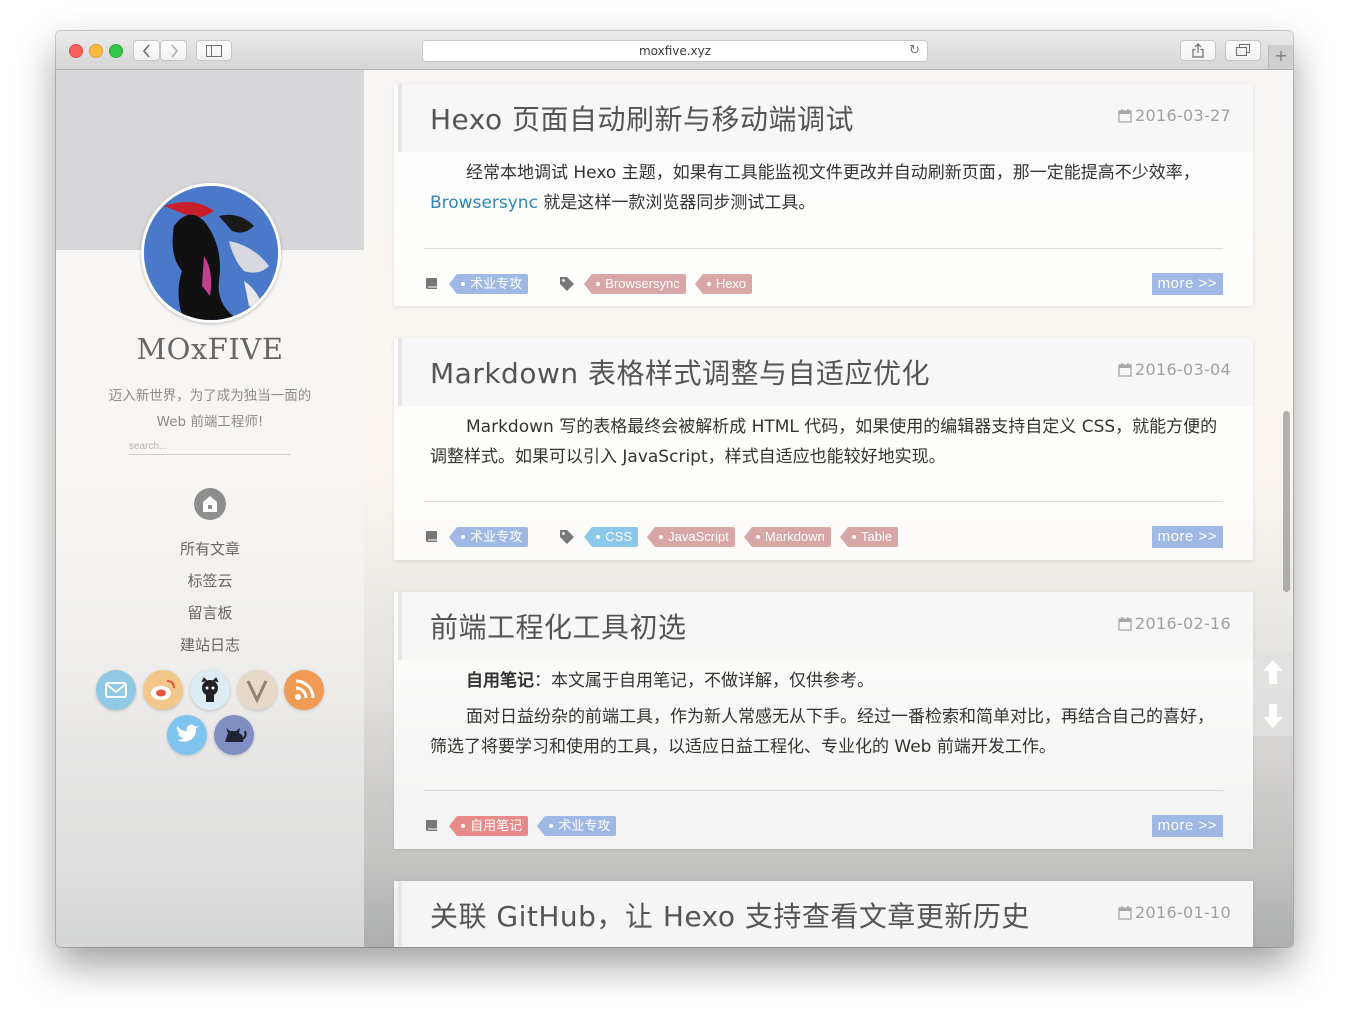 The height and width of the screenshot is (1028, 1349). Describe the element at coordinates (210, 446) in the screenshot. I see `search-input` at that location.